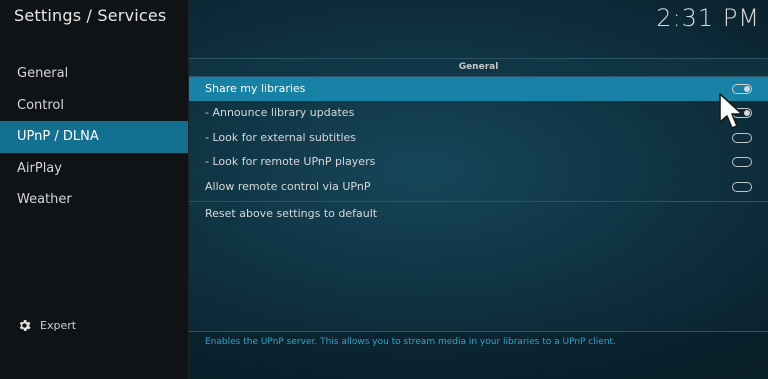  What do you see at coordinates (94, 74) in the screenshot?
I see `sidebar-item-general: General` at bounding box center [94, 74].